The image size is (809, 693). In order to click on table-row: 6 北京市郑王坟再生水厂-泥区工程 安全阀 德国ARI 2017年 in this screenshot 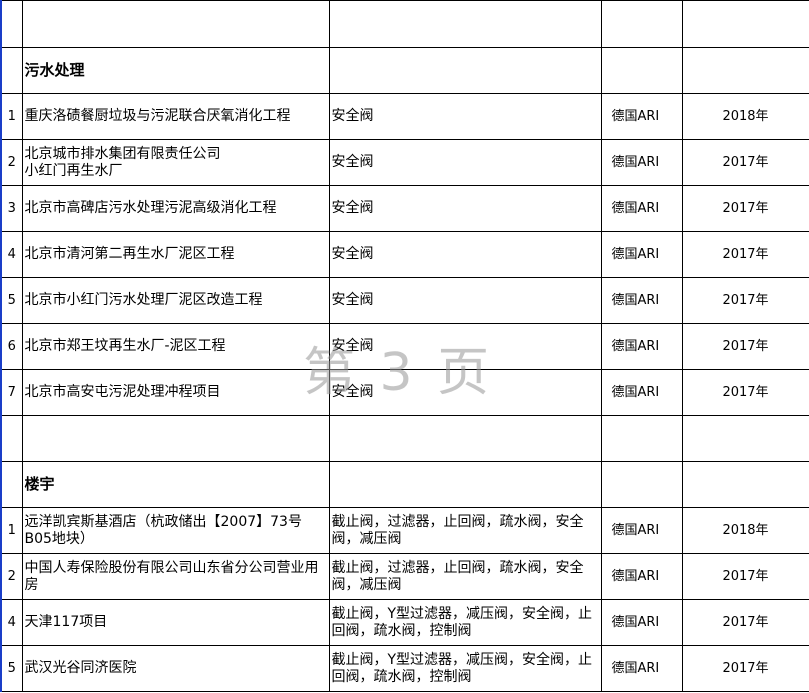, I will do `click(404, 346)`.